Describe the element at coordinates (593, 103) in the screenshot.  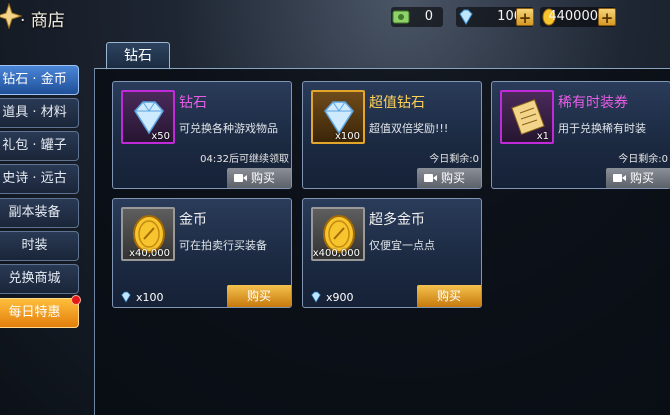
I see `item-name: 稀有时装券` at that location.